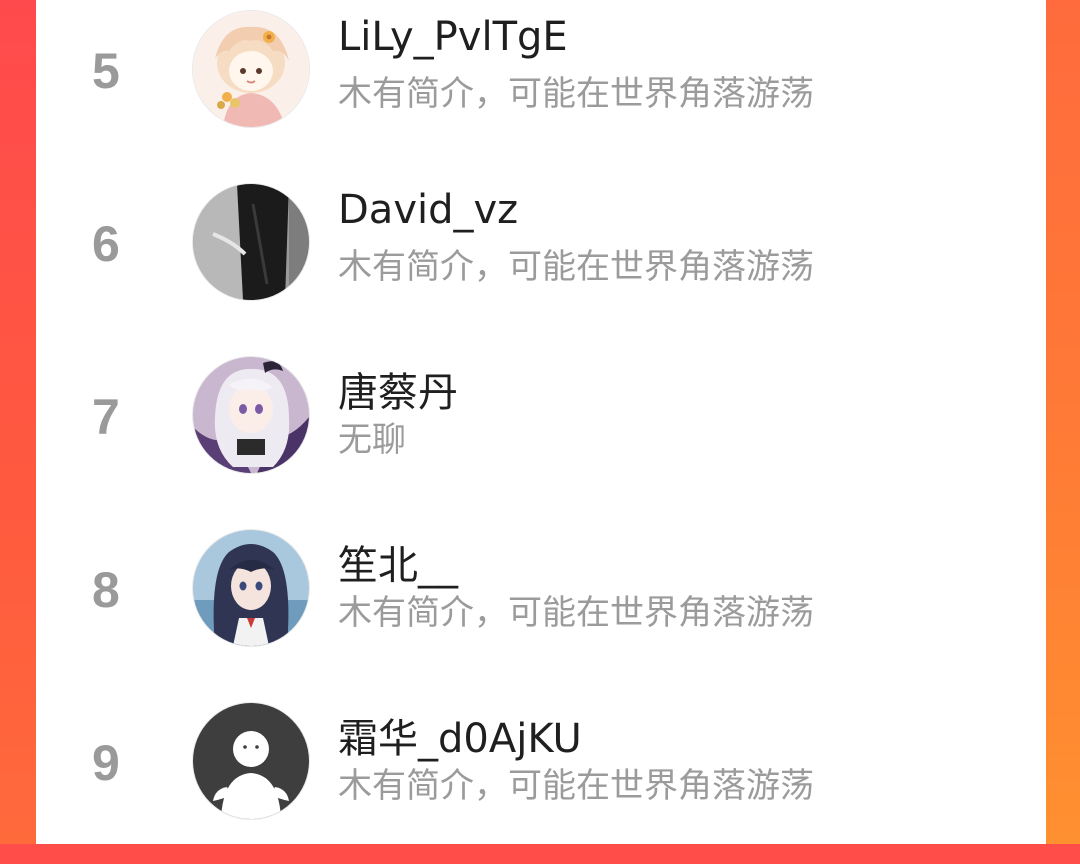  I want to click on rank-number: 9, so click(106, 763).